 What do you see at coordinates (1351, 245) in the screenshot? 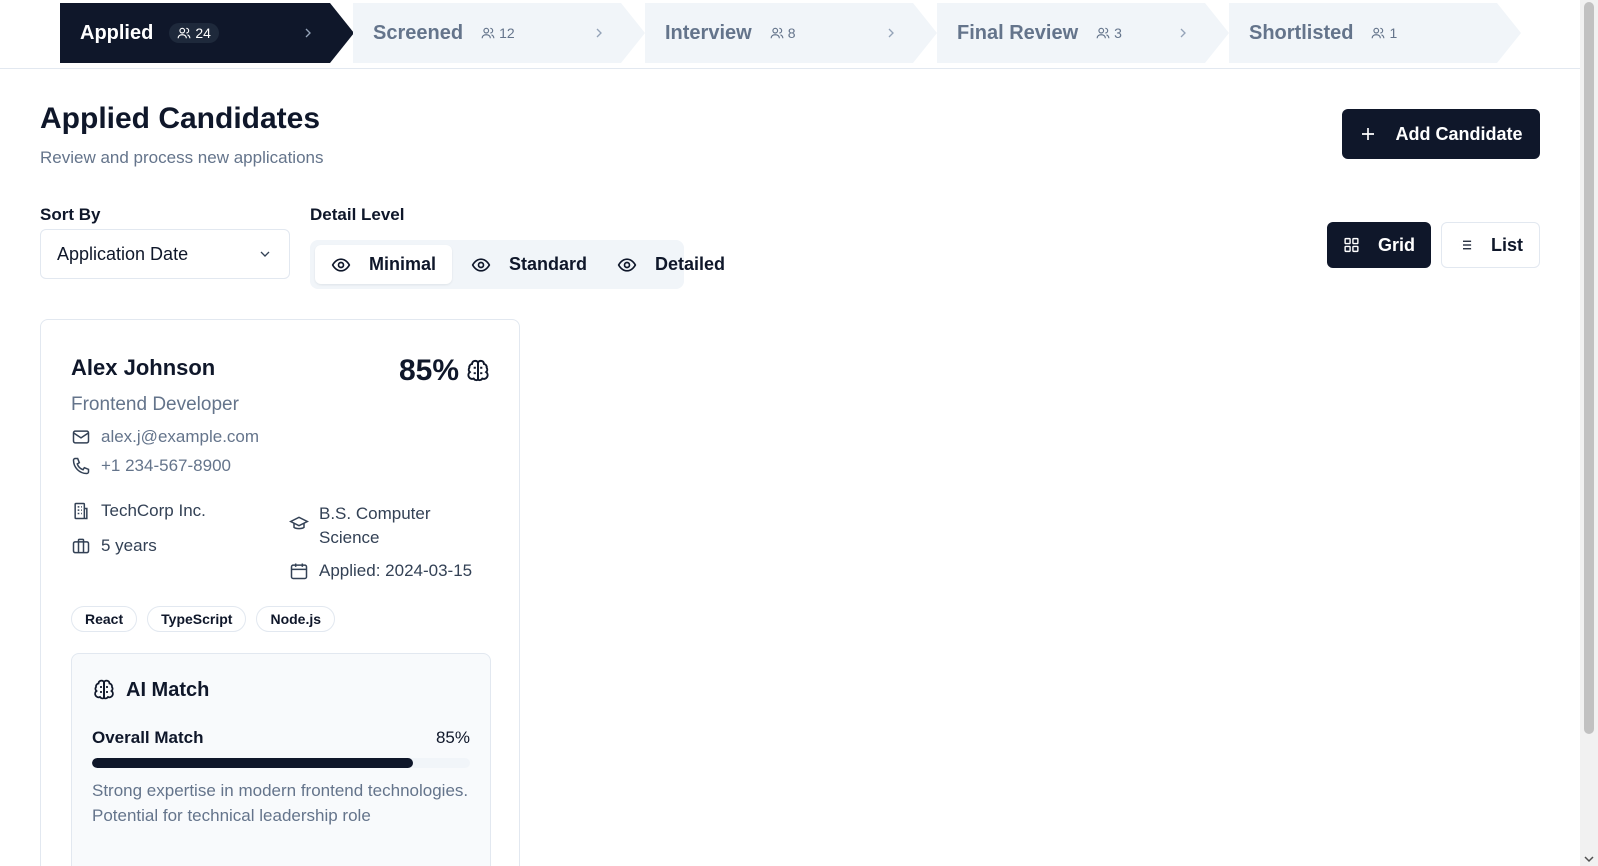
I see `grid-icon` at bounding box center [1351, 245].